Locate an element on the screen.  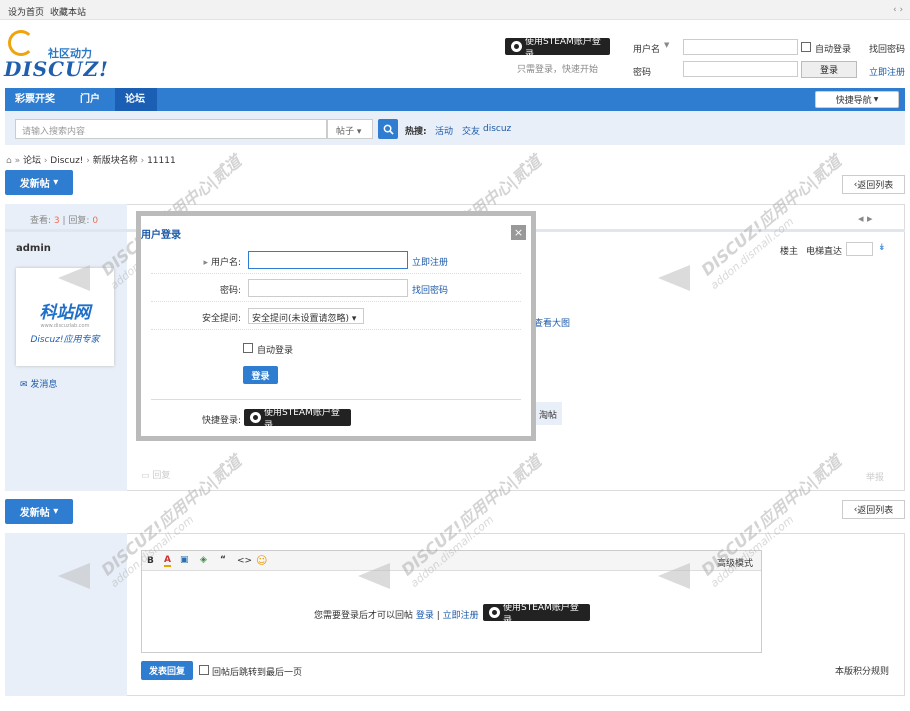
search-scope-select: 帖子 ▾ is located at coordinates (350, 129).